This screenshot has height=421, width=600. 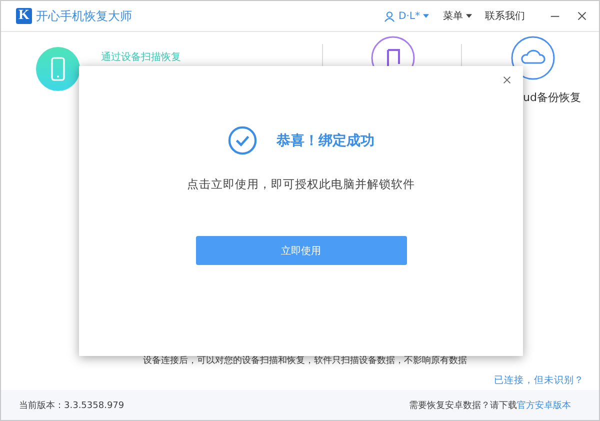 What do you see at coordinates (71, 406) in the screenshot?
I see `version-text: 当前版本：3.3.5358.979` at bounding box center [71, 406].